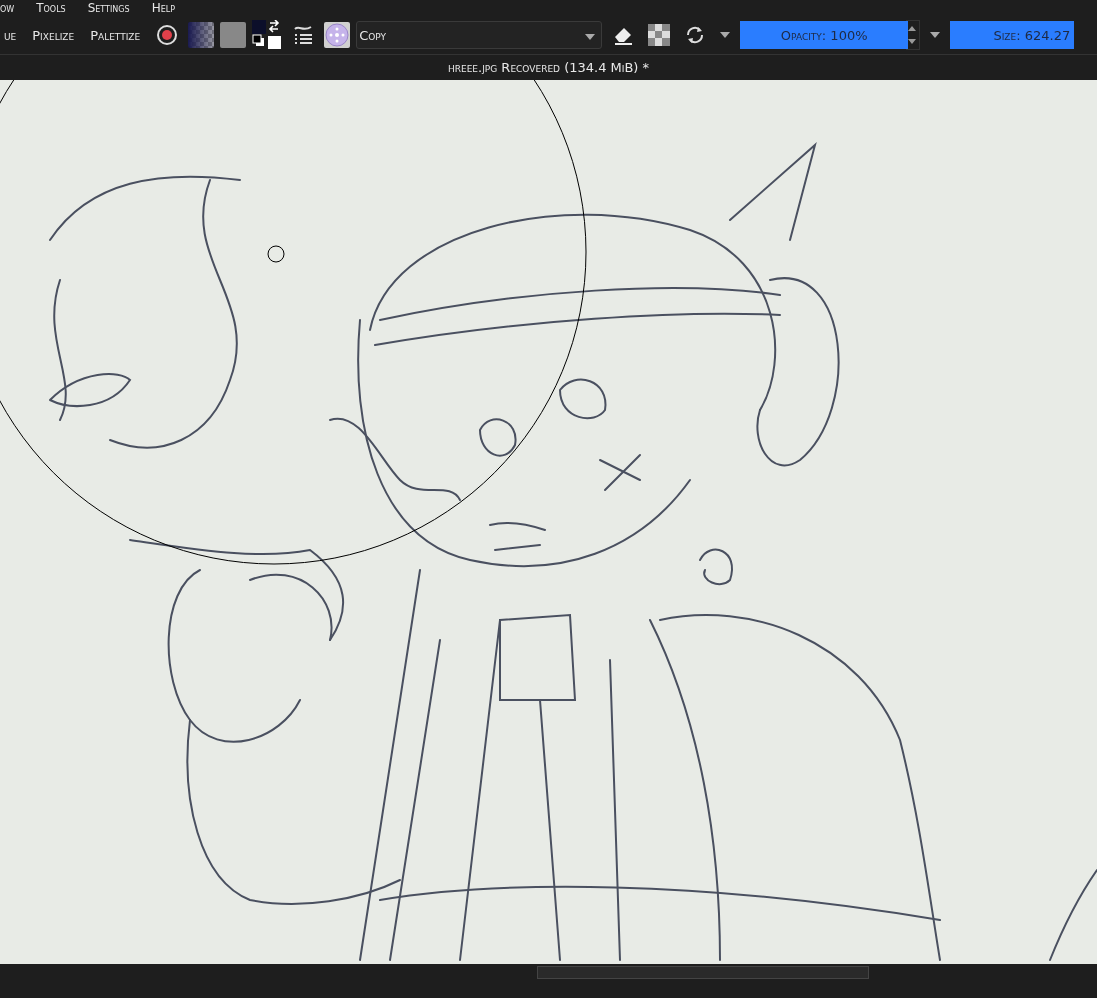  Describe the element at coordinates (1032, 35) in the screenshot. I see `slider-label: Size: 624.27` at that location.